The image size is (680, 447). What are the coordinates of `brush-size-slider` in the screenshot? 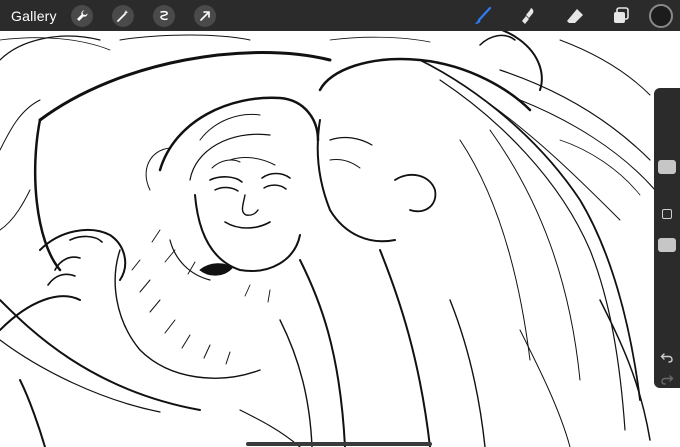 It's located at (667, 167).